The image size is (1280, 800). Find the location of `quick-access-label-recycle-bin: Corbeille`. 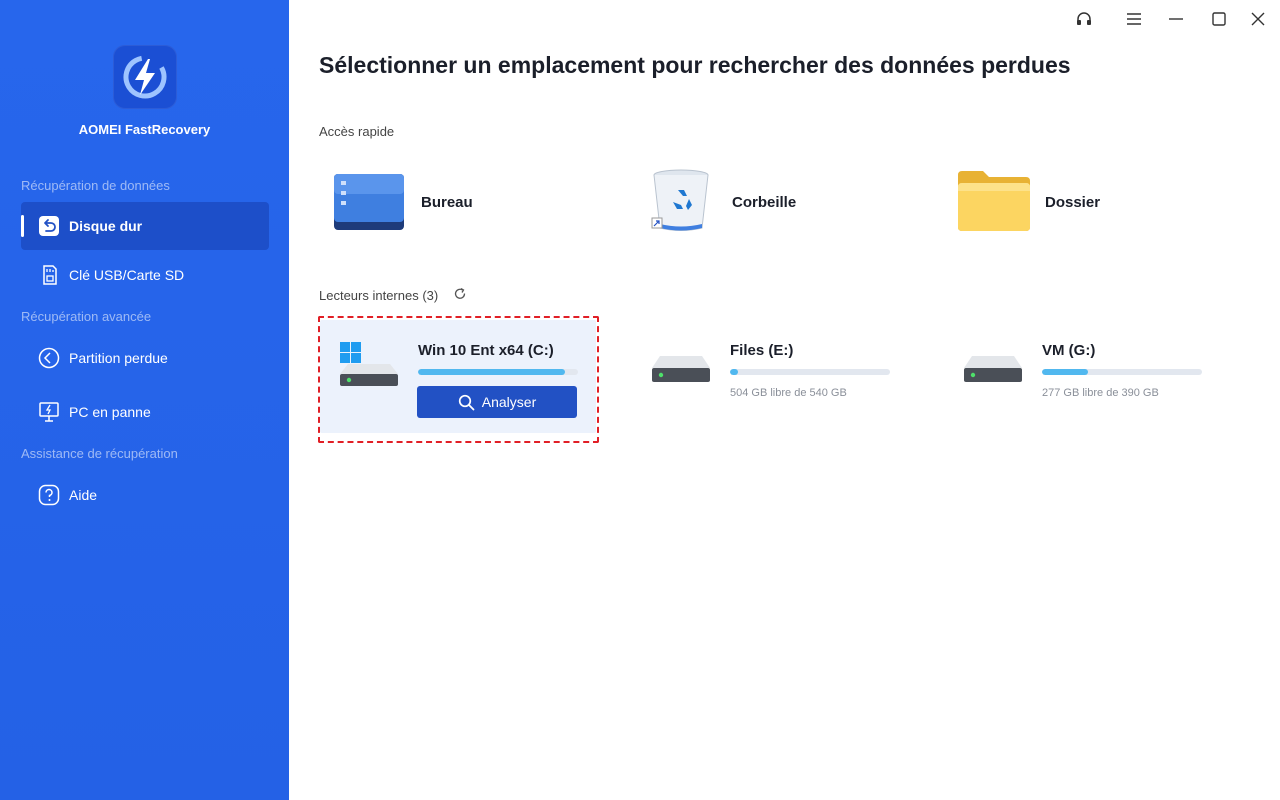

quick-access-label-recycle-bin: Corbeille is located at coordinates (764, 202).